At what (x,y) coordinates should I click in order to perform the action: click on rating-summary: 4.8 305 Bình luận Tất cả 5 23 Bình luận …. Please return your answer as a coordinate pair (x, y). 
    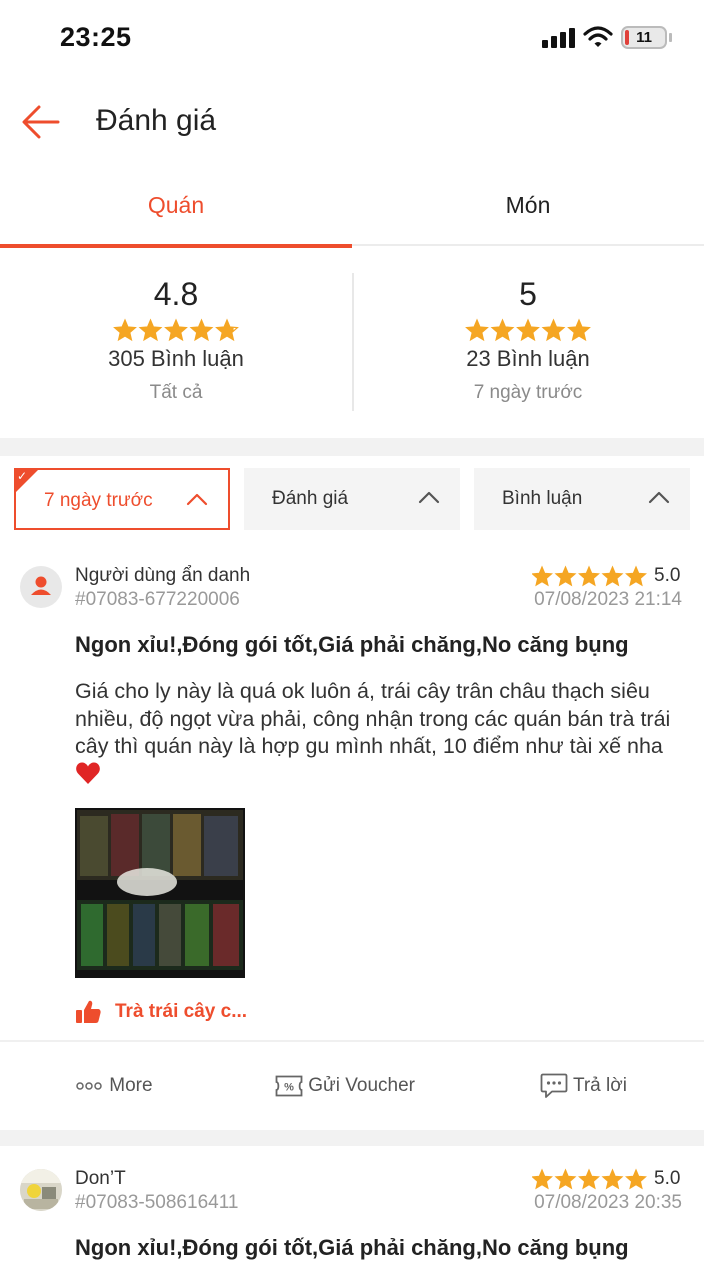
    Looking at the image, I should click on (352, 343).